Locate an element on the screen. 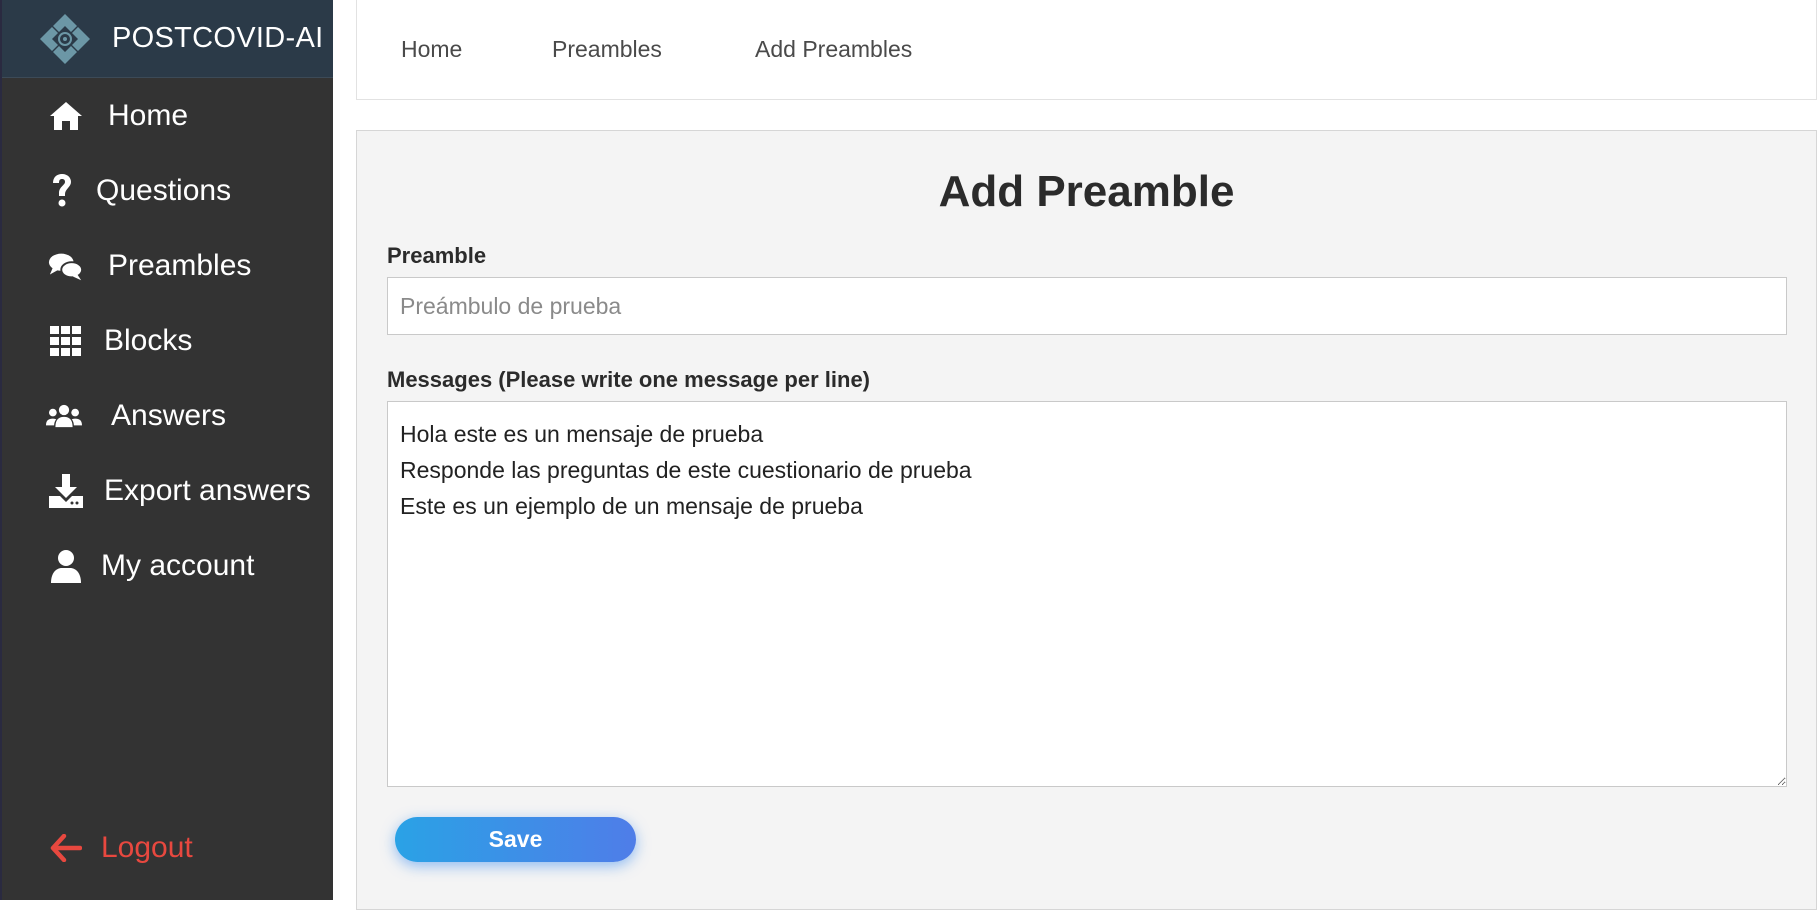  preamble-input is located at coordinates (1087, 306).